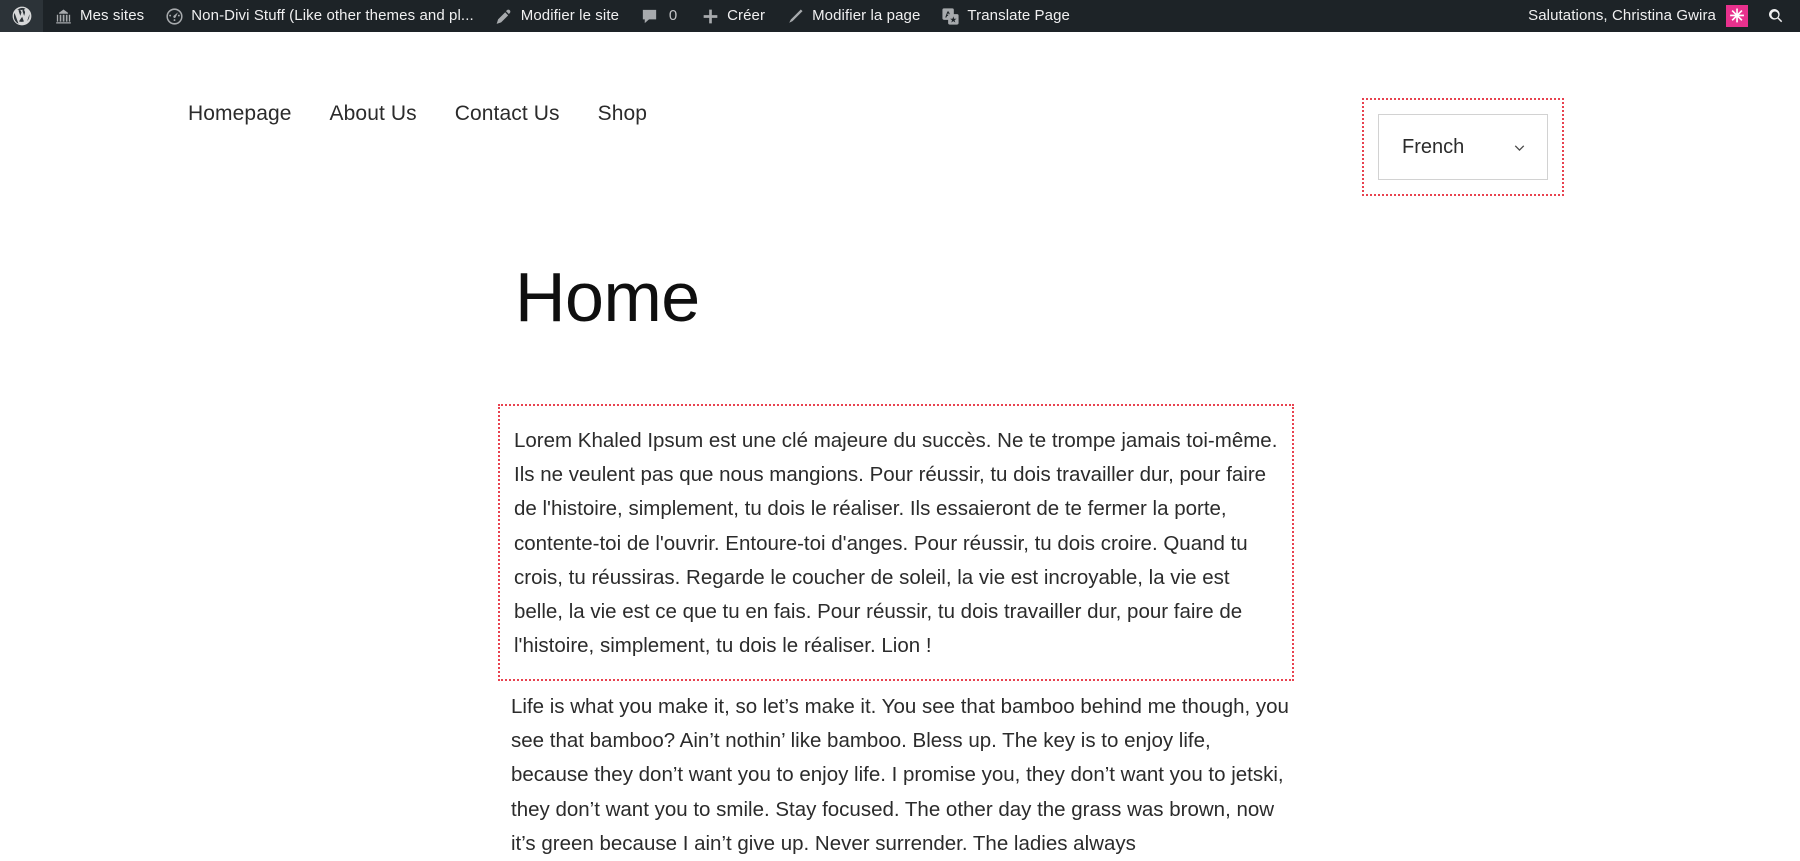  I want to click on language-select: French, so click(1463, 147).